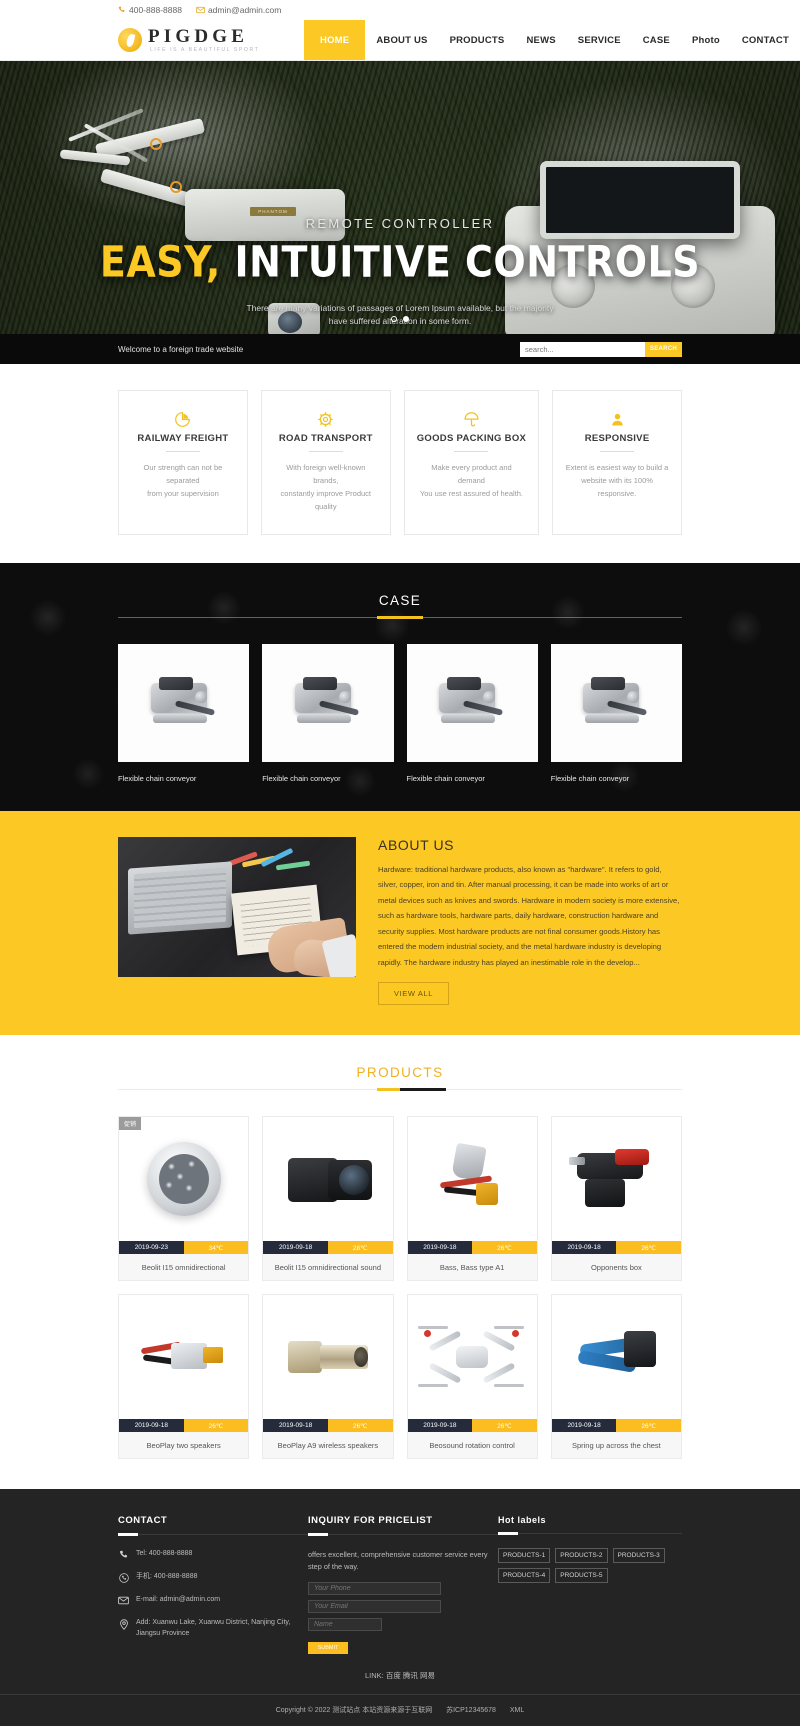 This screenshot has height=1726, width=800. What do you see at coordinates (328, 1357) in the screenshot?
I see `brass-fitting-image` at bounding box center [328, 1357].